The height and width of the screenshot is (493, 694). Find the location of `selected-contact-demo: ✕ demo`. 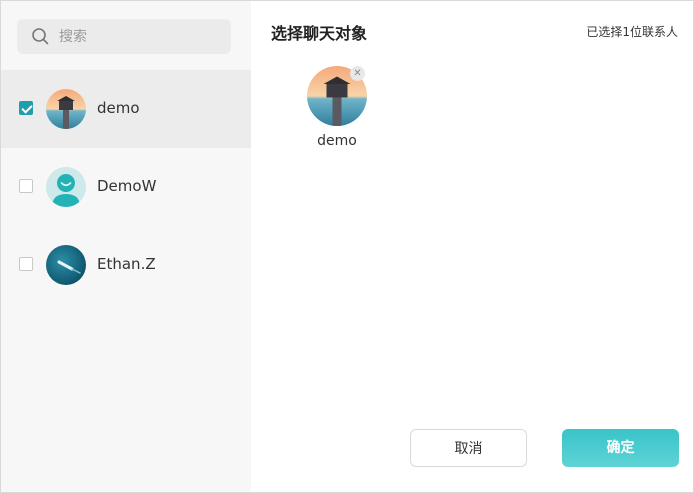

selected-contact-demo: ✕ demo is located at coordinates (338, 111).